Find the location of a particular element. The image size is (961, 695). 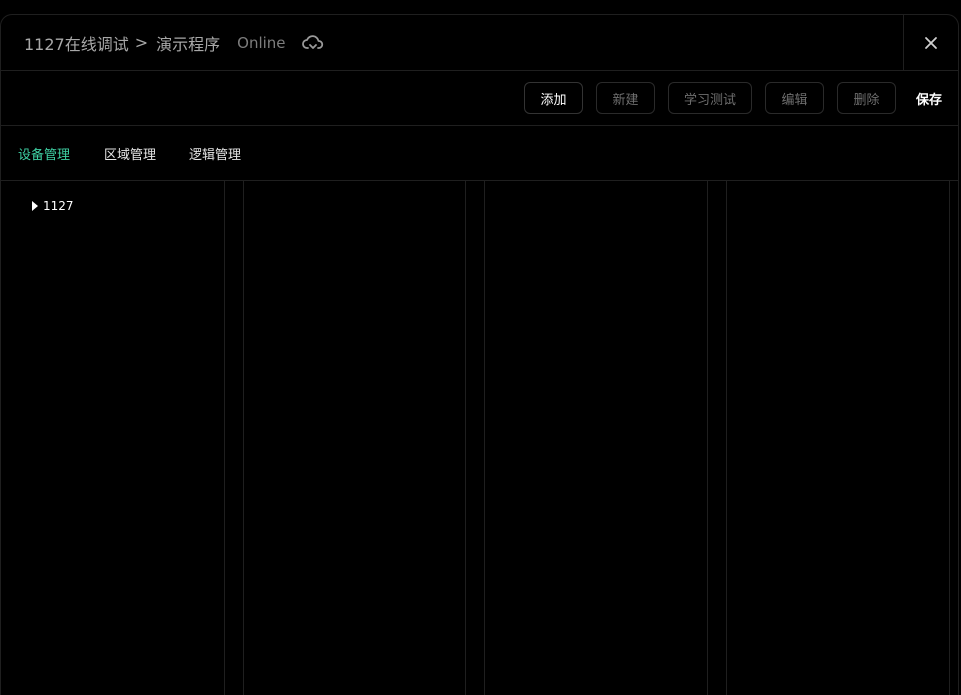

connection-status: Online is located at coordinates (261, 42).